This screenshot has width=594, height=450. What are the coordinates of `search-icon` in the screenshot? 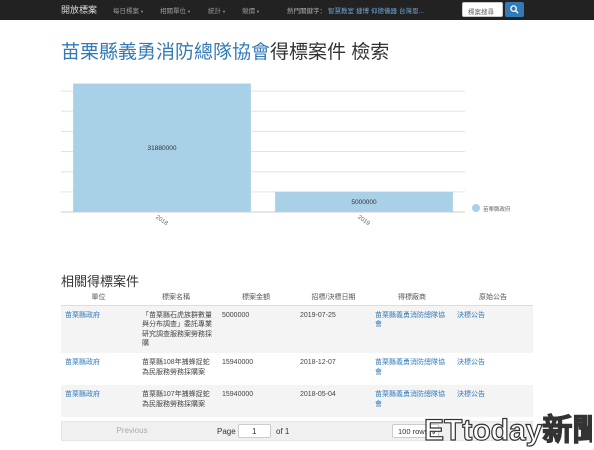 It's located at (514, 9).